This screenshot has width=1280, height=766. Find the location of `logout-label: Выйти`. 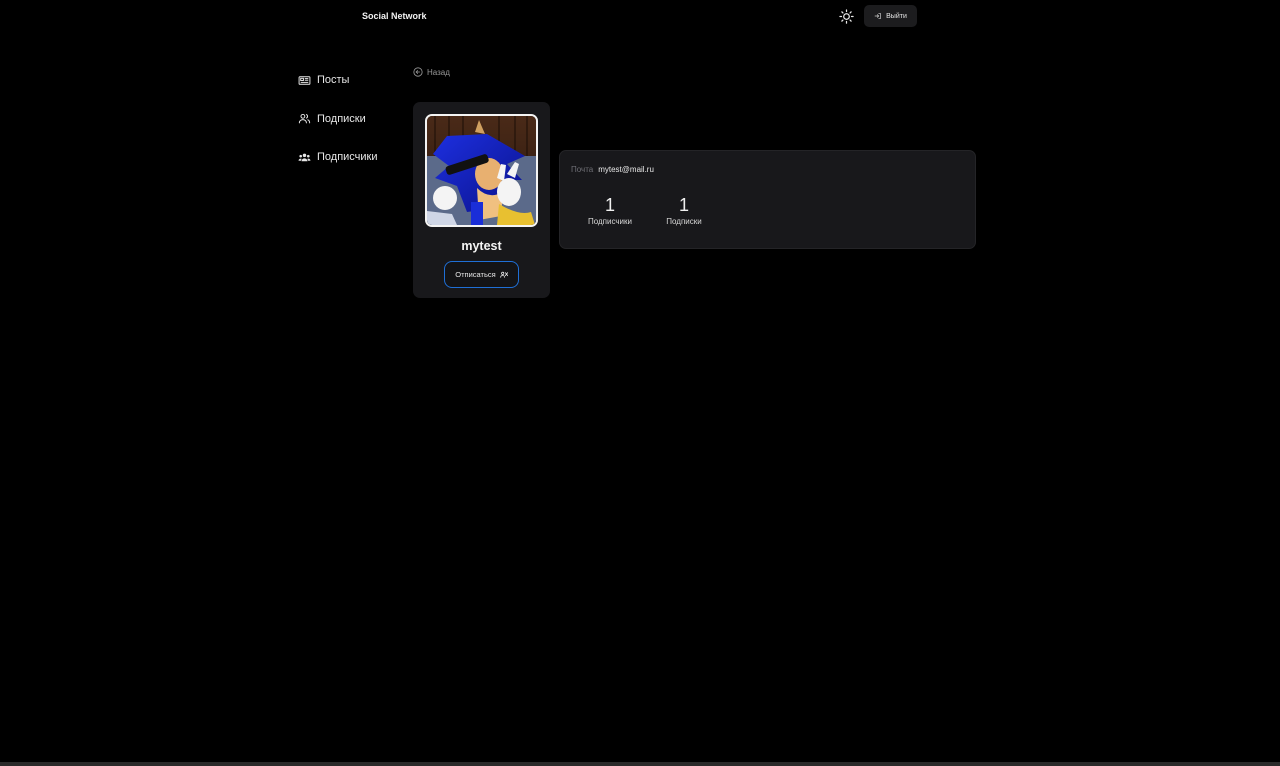

logout-label: Выйти is located at coordinates (896, 16).